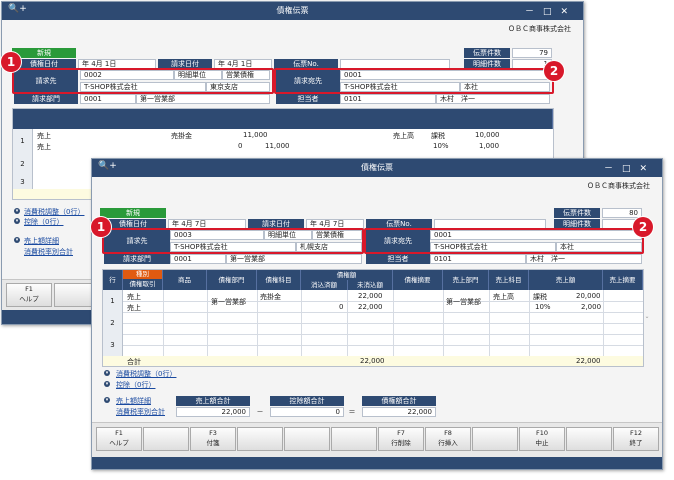 This screenshot has width=674, height=480. Describe the element at coordinates (414, 81) in the screenshot. I see `back-highlight-billto` at that location.